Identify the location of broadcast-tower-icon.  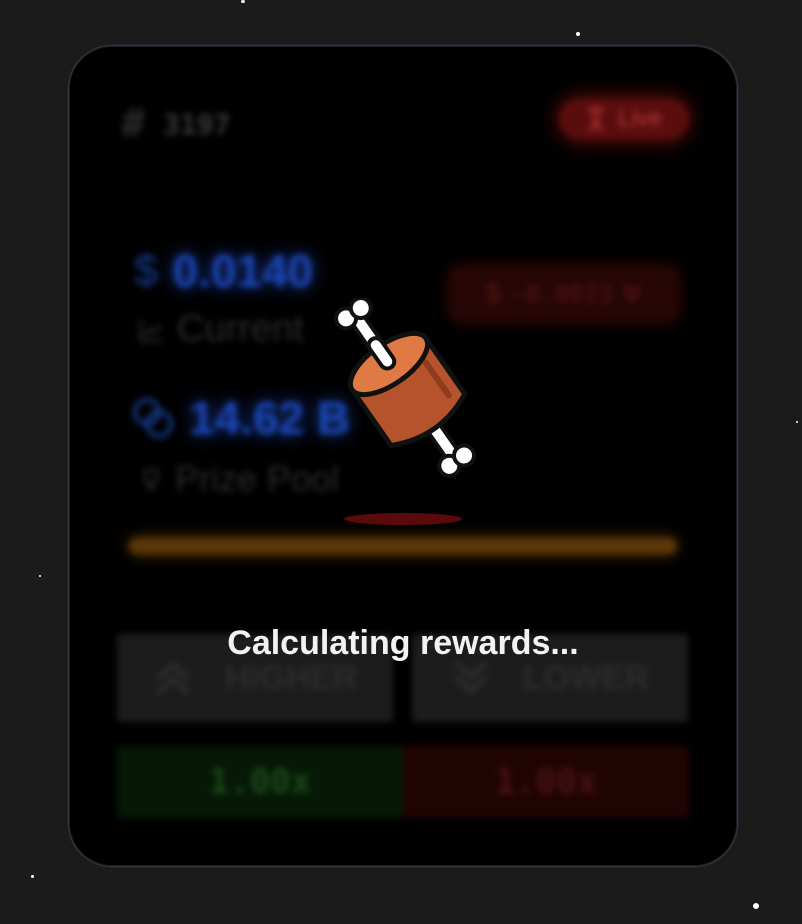
(596, 119).